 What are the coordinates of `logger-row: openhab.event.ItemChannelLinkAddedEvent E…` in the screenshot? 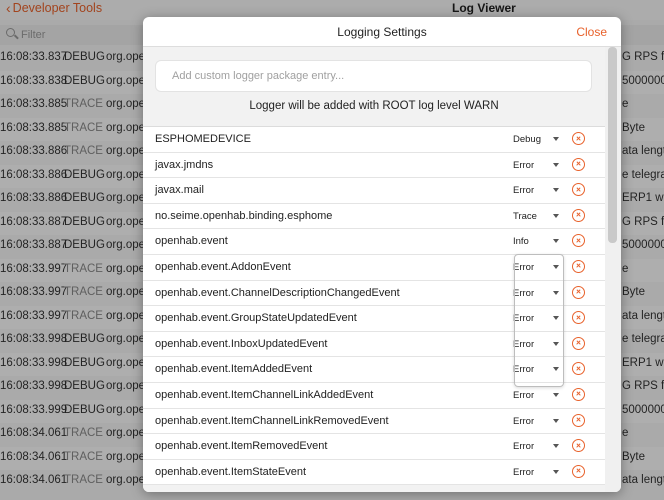 It's located at (374, 395).